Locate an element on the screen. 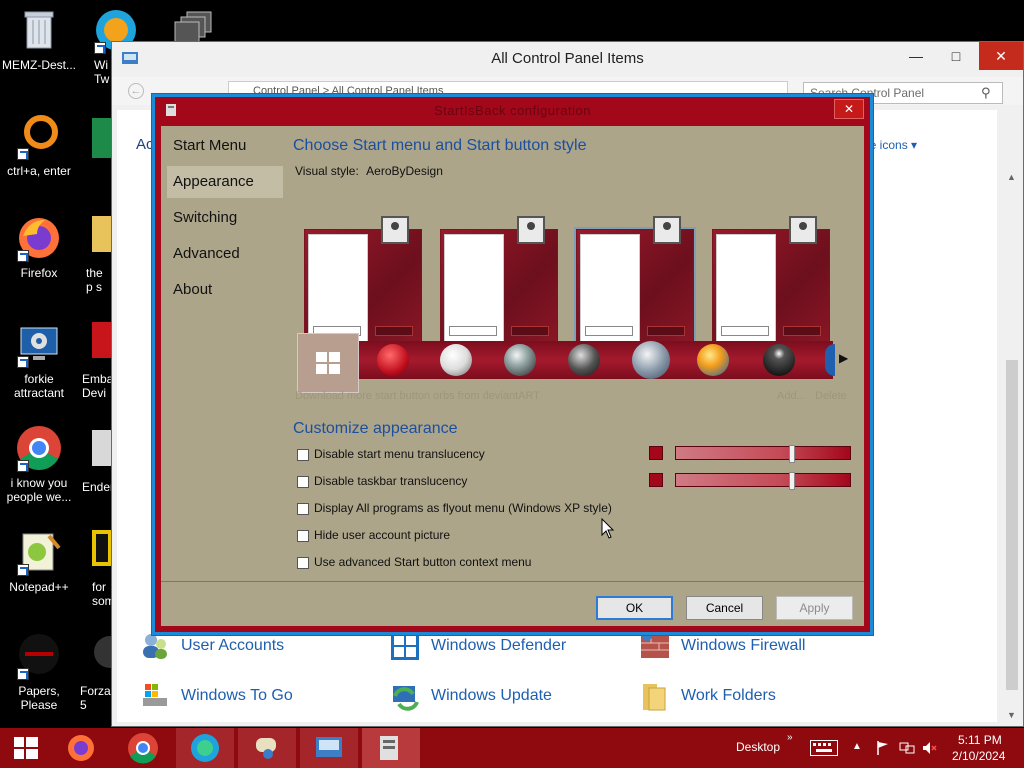  cp-item-label: Work Folders is located at coordinates (728, 695).